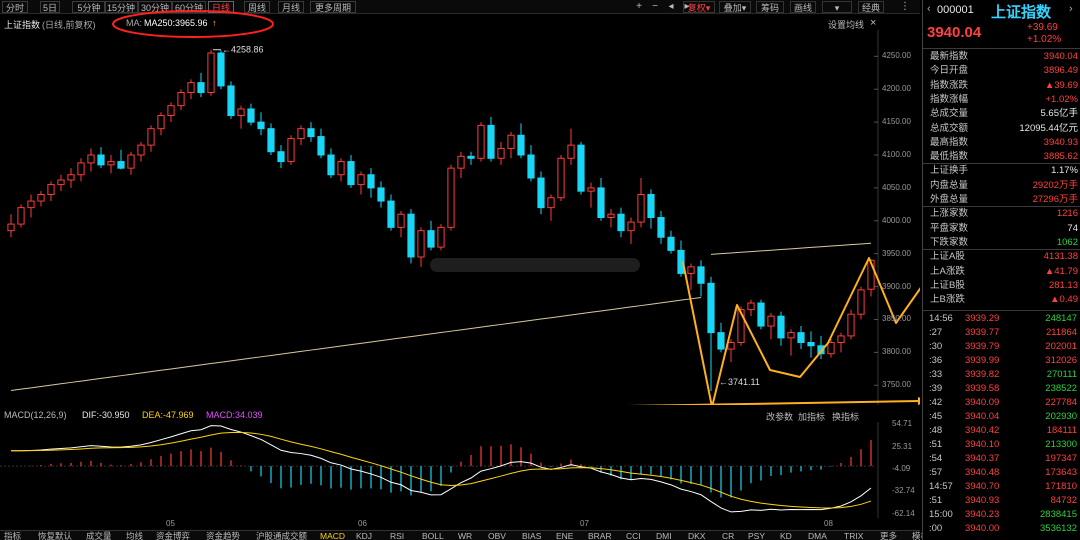 This screenshot has width=1080, height=540. What do you see at coordinates (837, 7) in the screenshot?
I see `more-dropdown-button: ▾` at bounding box center [837, 7].